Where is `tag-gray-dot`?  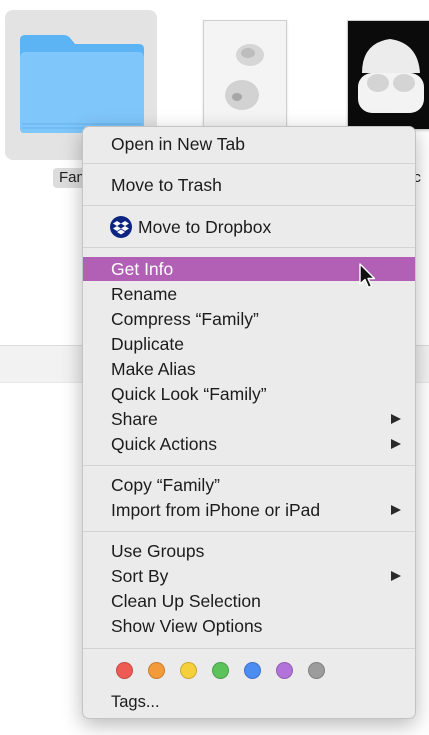
tag-gray-dot is located at coordinates (316, 670).